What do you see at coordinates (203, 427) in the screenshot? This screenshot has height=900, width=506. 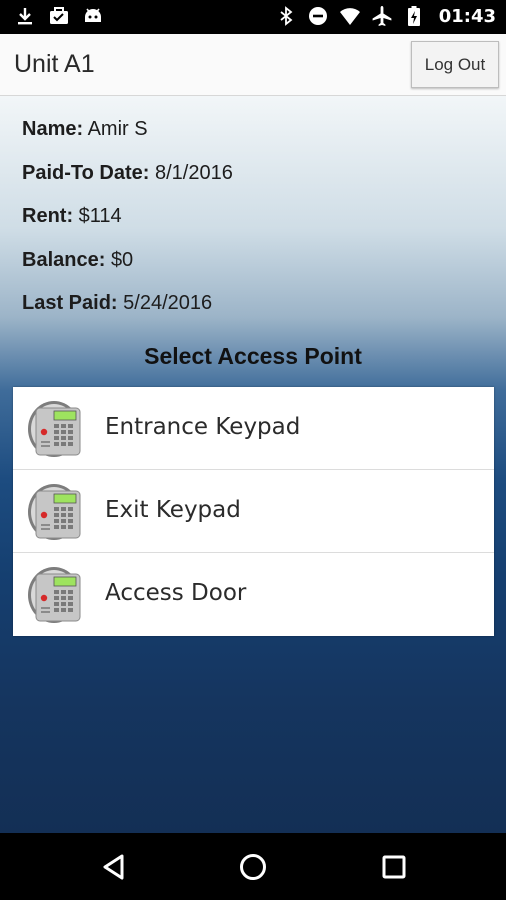 I see `access-item-label: Entrance Keypad` at bounding box center [203, 427].